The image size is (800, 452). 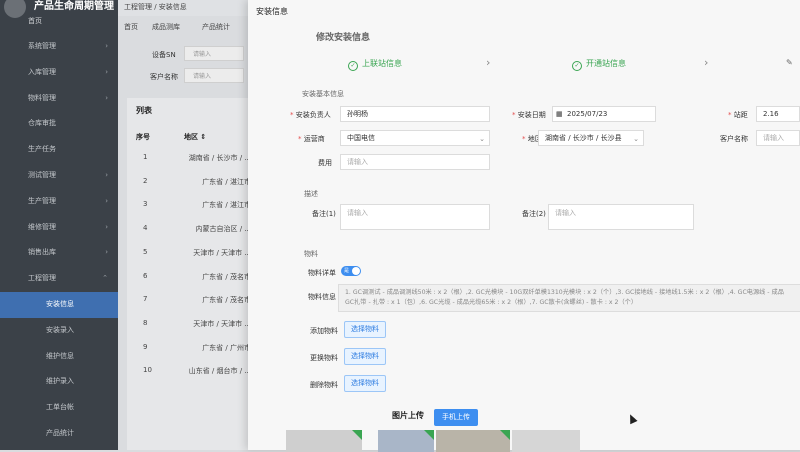 What do you see at coordinates (322, 273) in the screenshot?
I see `material-detail-label: 物料详单` at bounding box center [322, 273].